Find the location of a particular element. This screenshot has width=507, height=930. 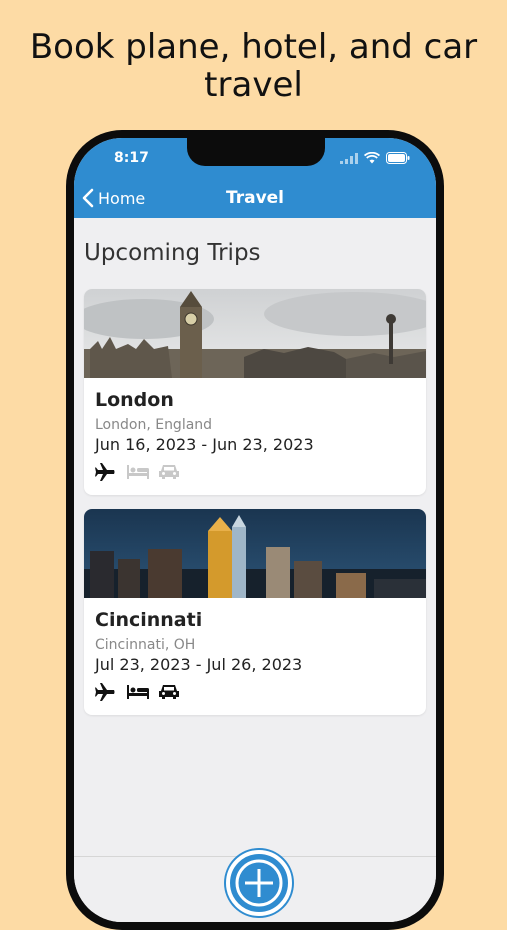

section-title: Upcoming Trips is located at coordinates (172, 253).